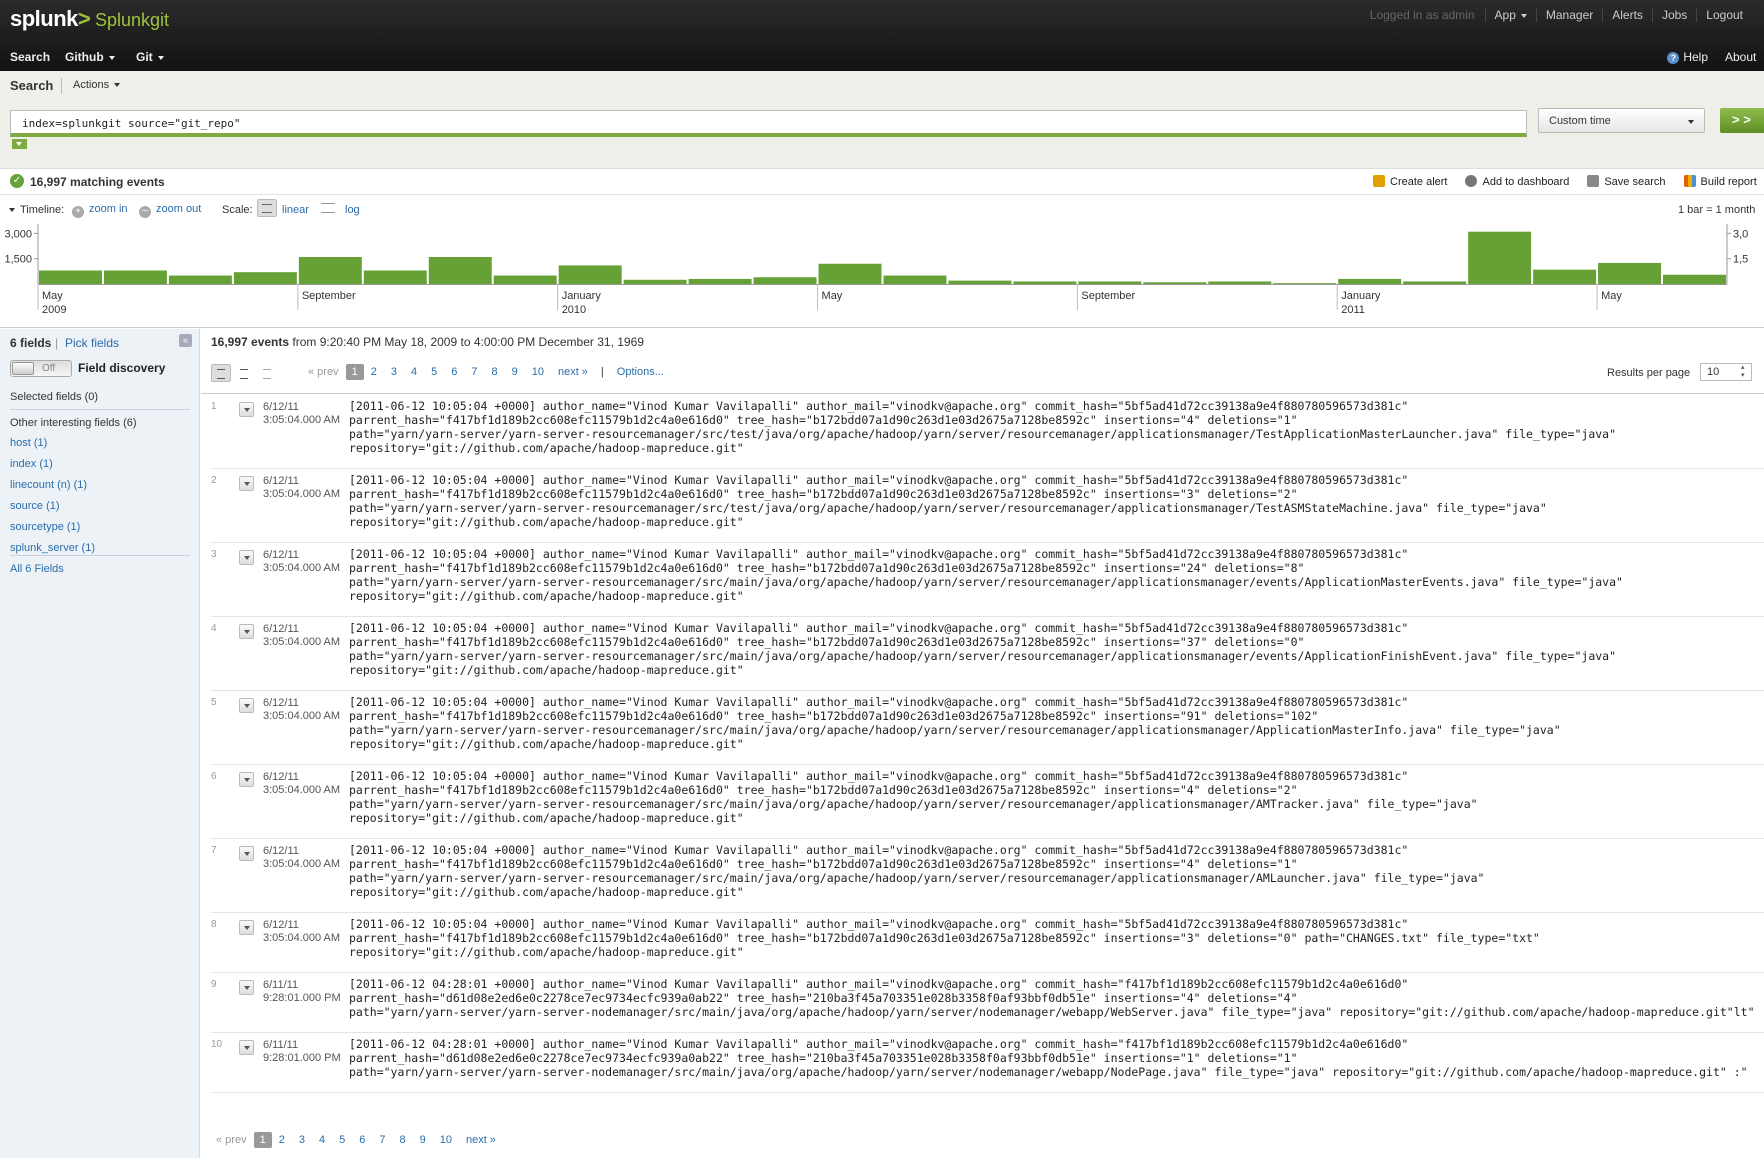  Describe the element at coordinates (323, 372) in the screenshot. I see `prev-page-link: « prev` at that location.